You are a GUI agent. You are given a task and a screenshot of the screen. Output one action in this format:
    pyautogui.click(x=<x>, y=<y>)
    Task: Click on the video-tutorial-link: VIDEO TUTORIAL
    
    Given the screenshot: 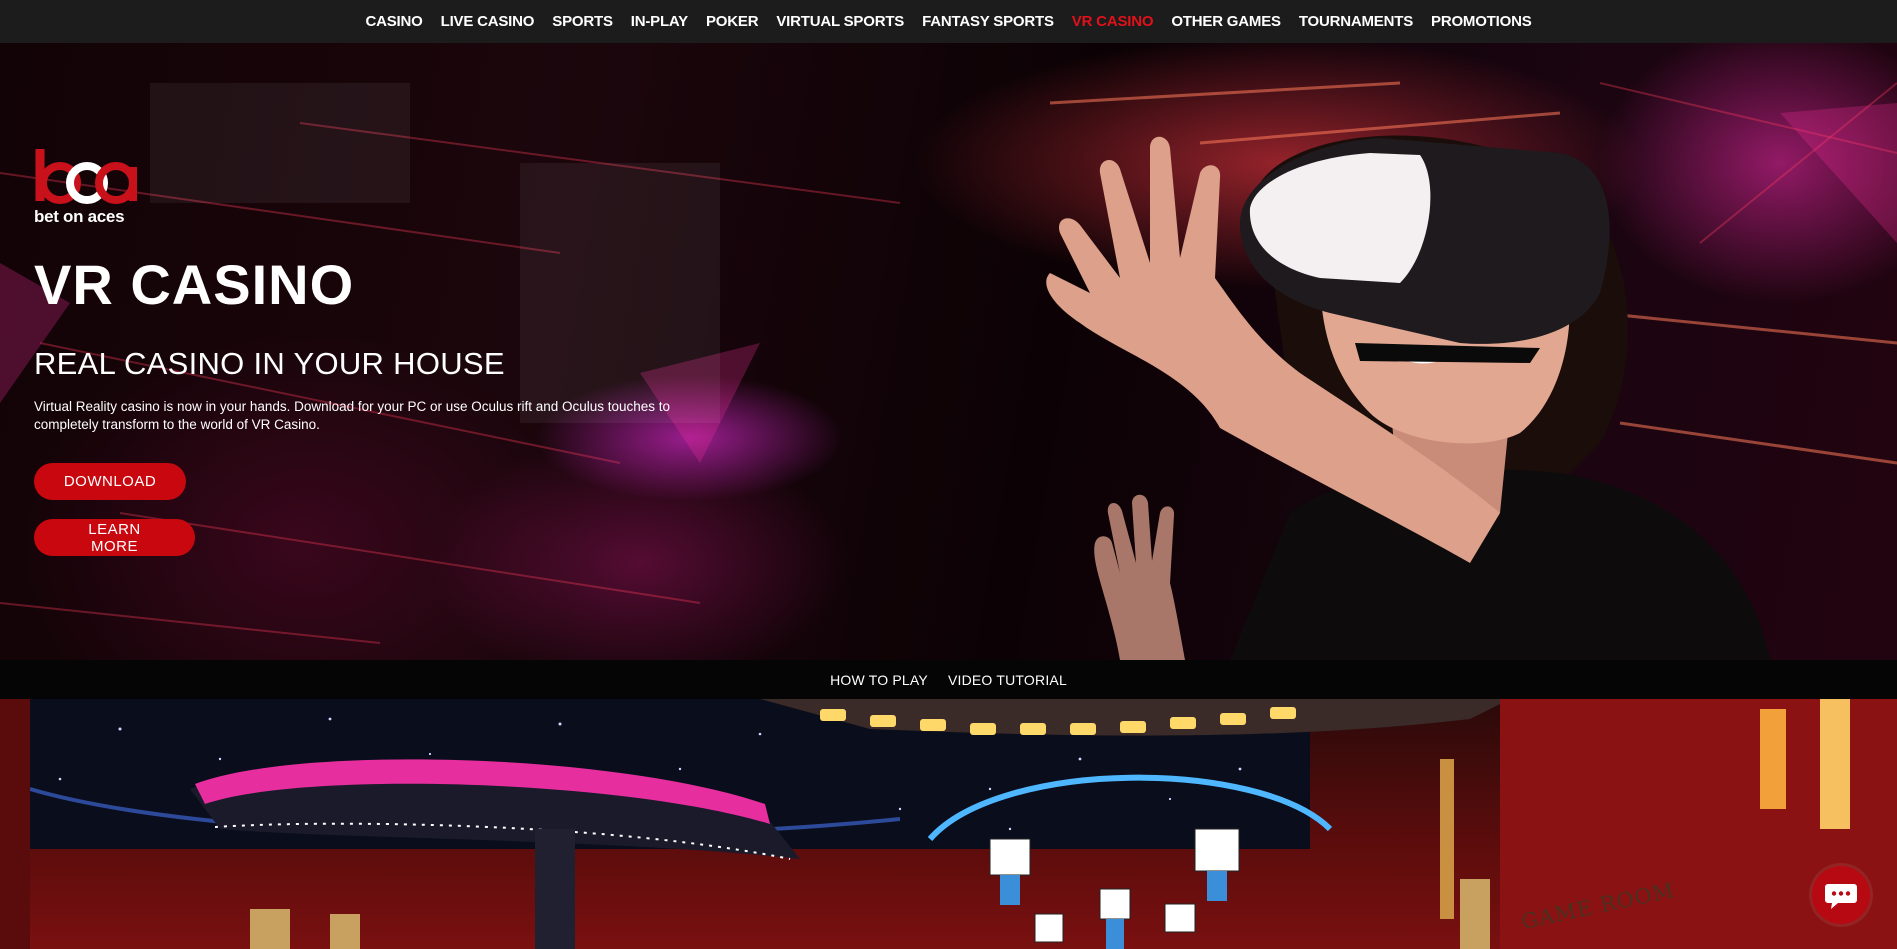 What is the action you would take?
    pyautogui.click(x=1007, y=680)
    